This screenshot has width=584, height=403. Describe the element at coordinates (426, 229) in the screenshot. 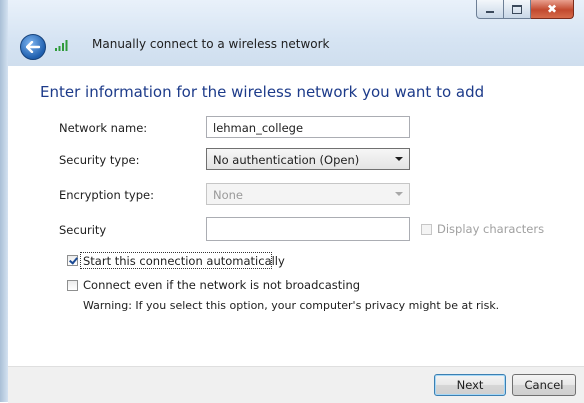

I see `display-characters-checkbox` at that location.